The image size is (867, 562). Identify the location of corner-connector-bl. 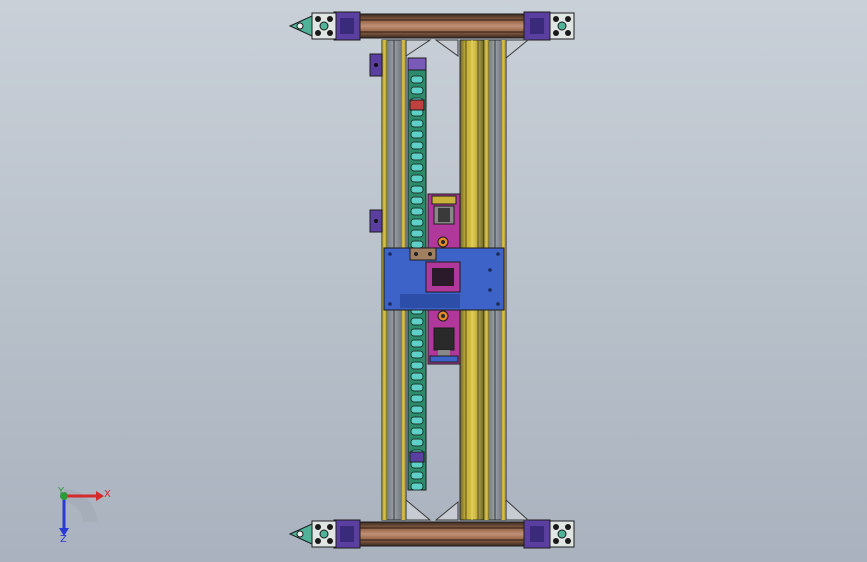
(312, 534).